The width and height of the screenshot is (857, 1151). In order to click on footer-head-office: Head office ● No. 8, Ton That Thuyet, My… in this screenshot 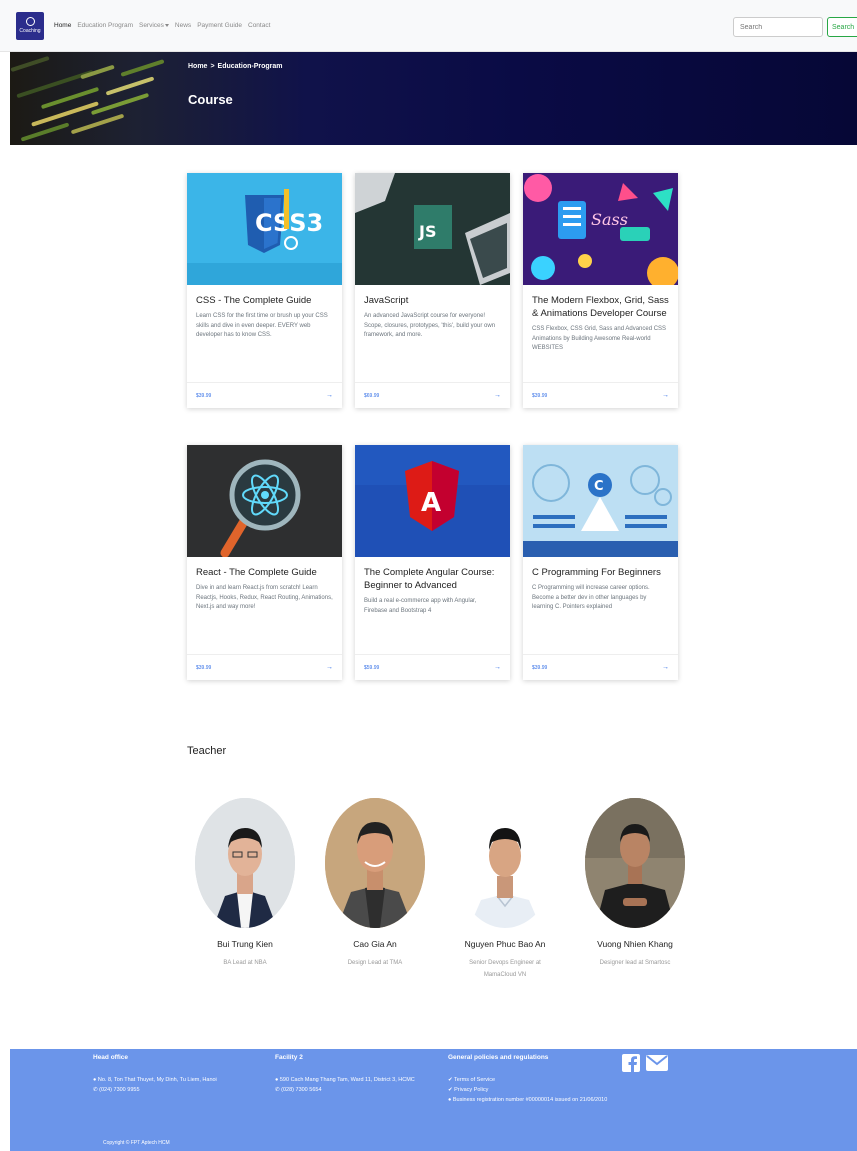, I will do `click(168, 1074)`.